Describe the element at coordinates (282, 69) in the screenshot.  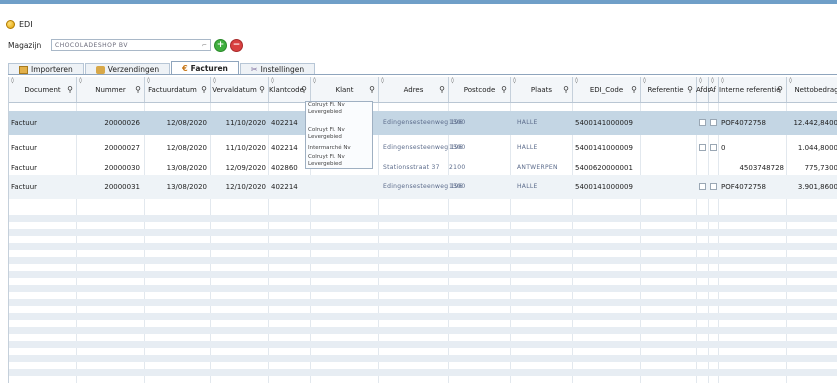
I see `tab-label: Instellingen` at that location.